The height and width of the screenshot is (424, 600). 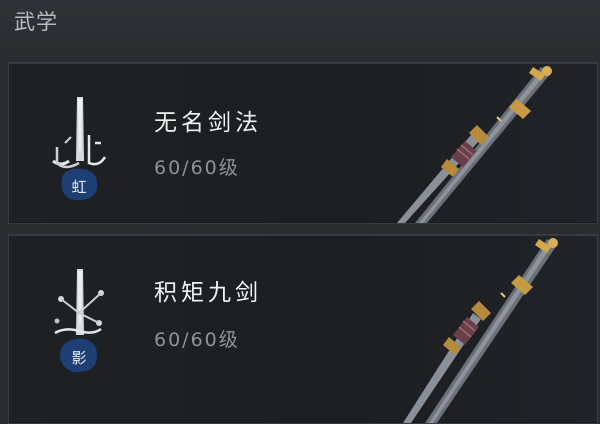 I want to click on emblem-glyph: 影, so click(x=78, y=358).